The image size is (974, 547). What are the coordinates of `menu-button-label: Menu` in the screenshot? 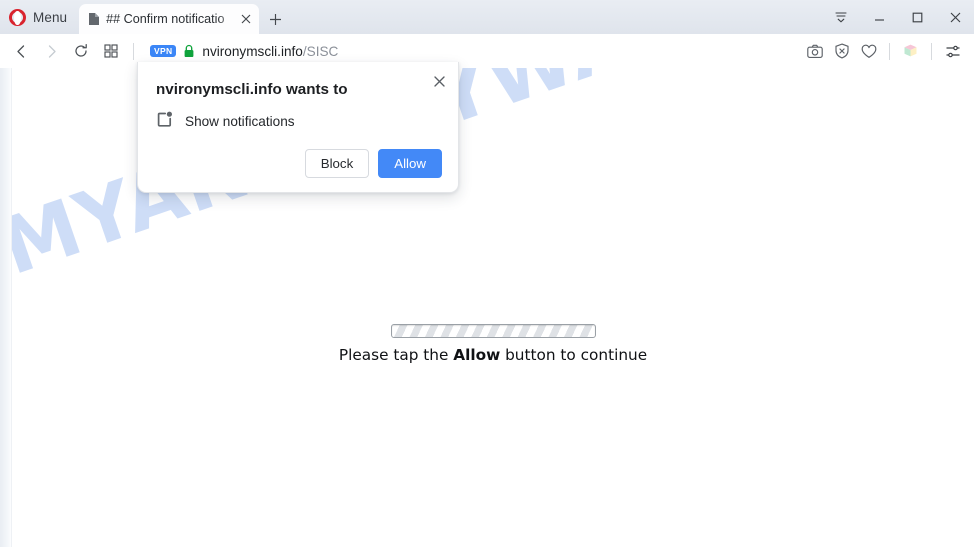 It's located at (50, 17).